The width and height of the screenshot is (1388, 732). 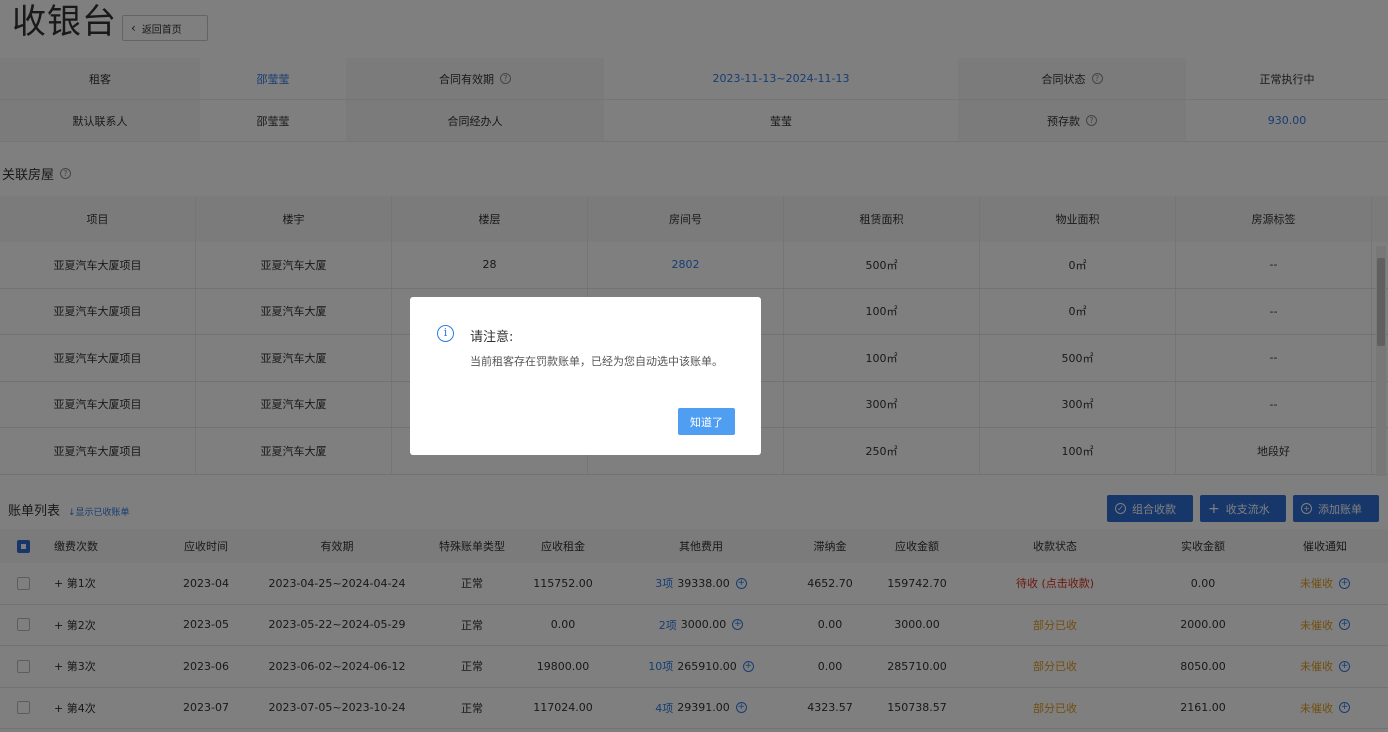 What do you see at coordinates (585, 376) in the screenshot?
I see `notice-dialog: i 请注意: 当前租客存在罚款账单，已经为您自动选中该账单。 知道了` at bounding box center [585, 376].